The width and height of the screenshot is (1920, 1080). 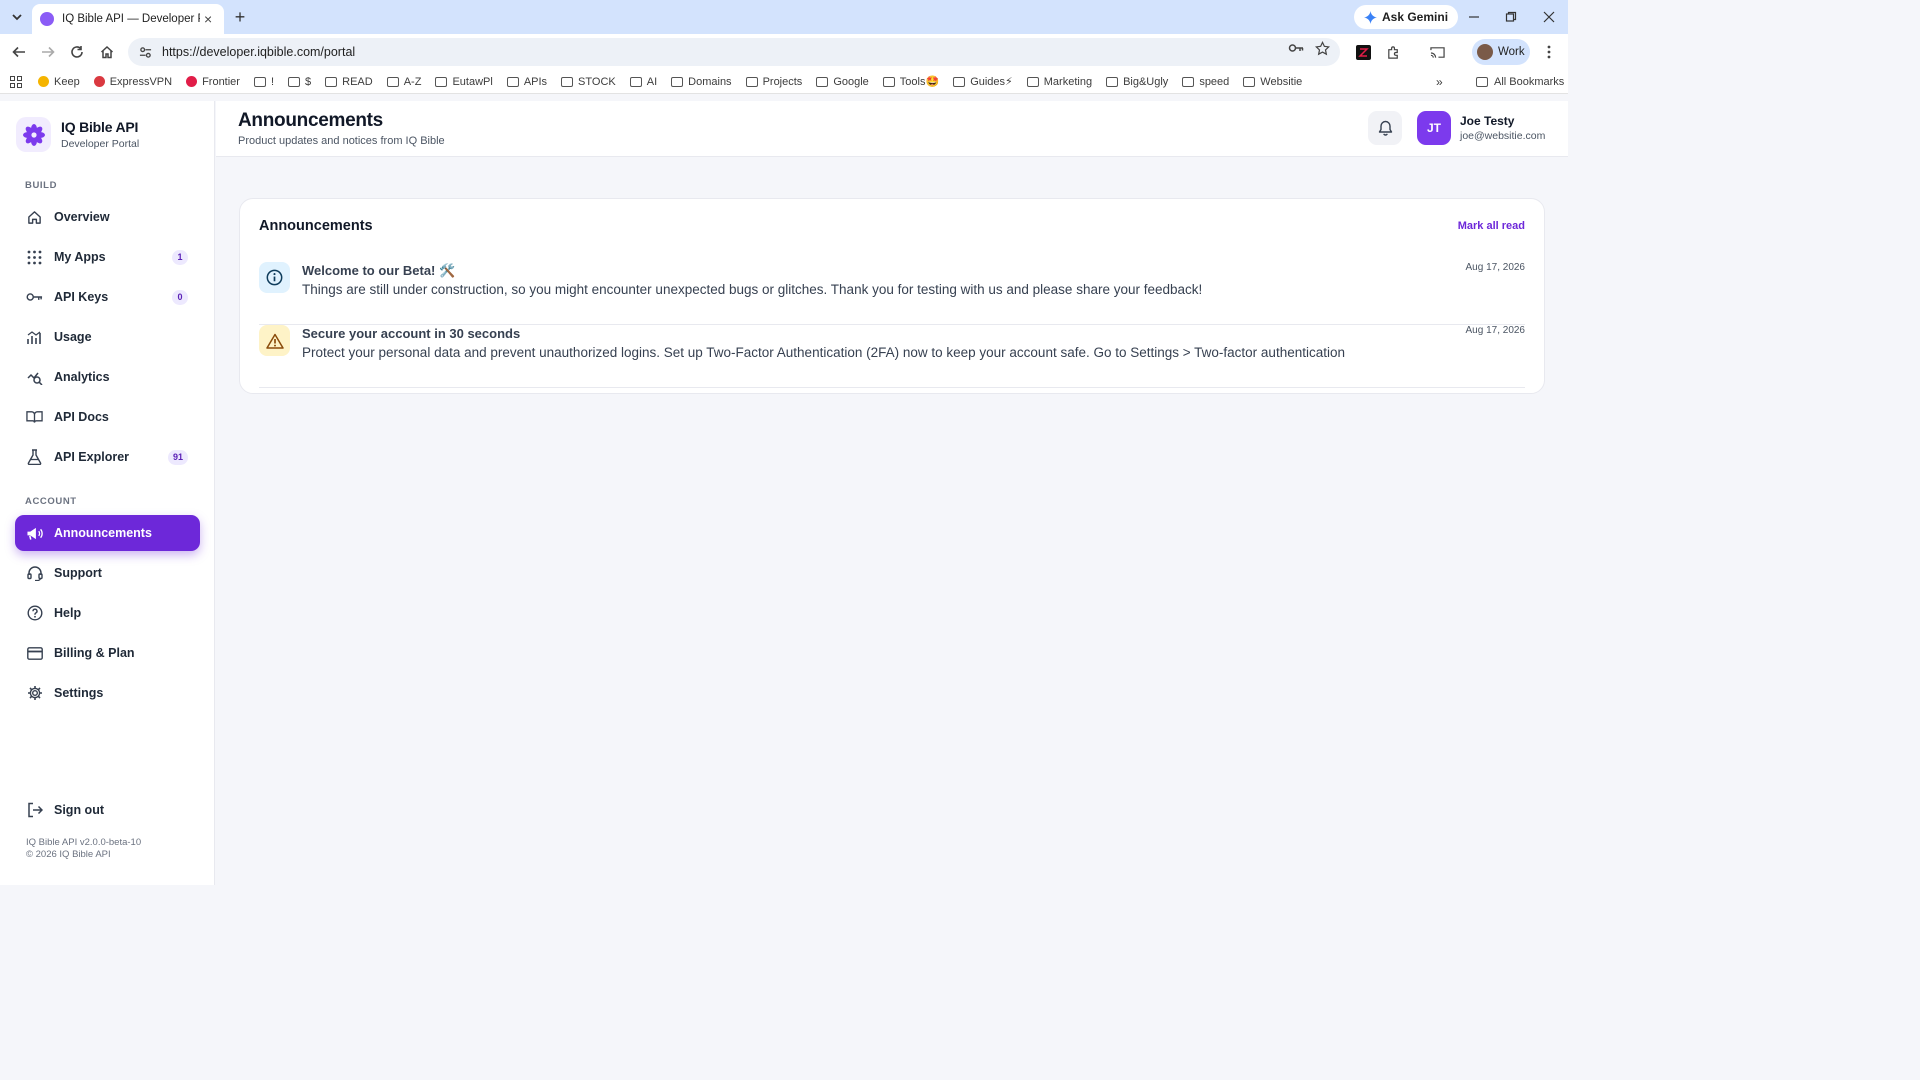 I want to click on version-text: IQ Bible API v2.0.0-beta-10, so click(x=84, y=842).